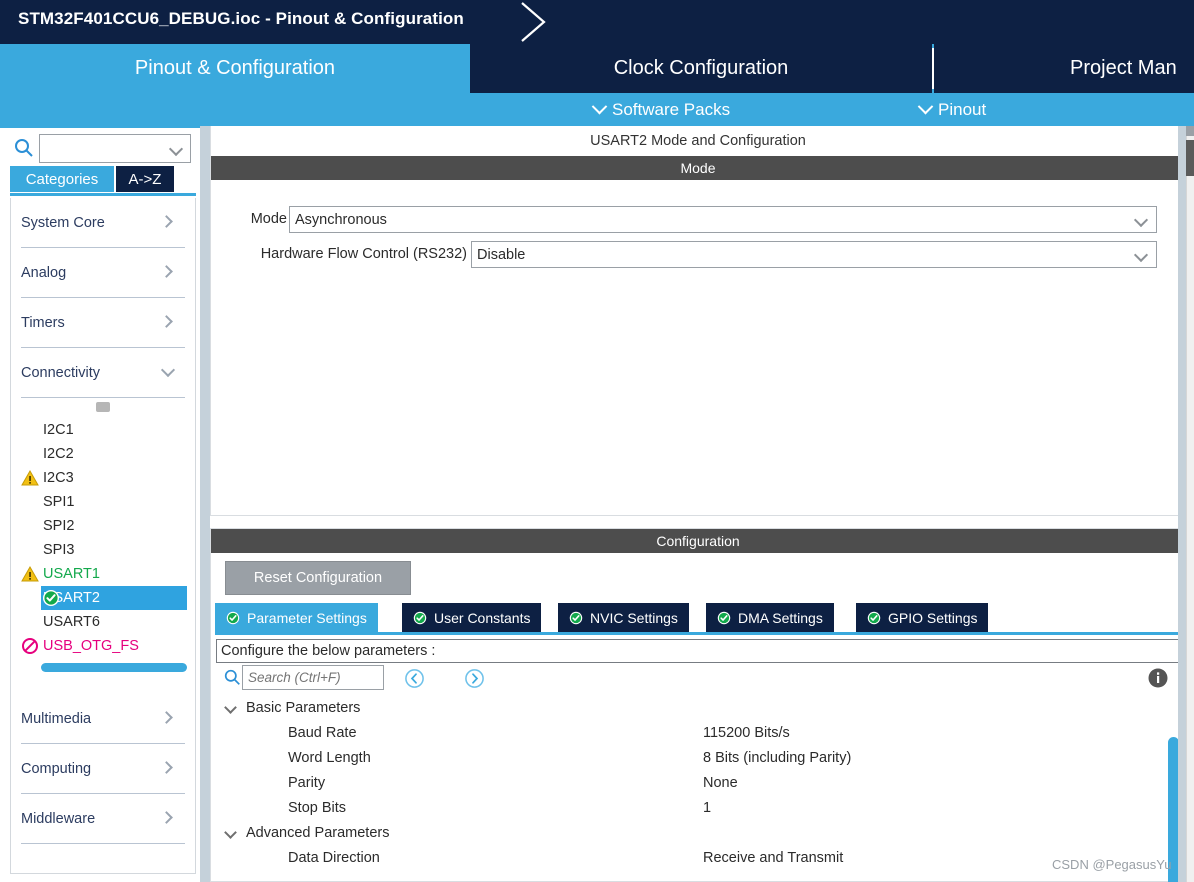  I want to click on param-value: 115200 Bits/s, so click(746, 732).